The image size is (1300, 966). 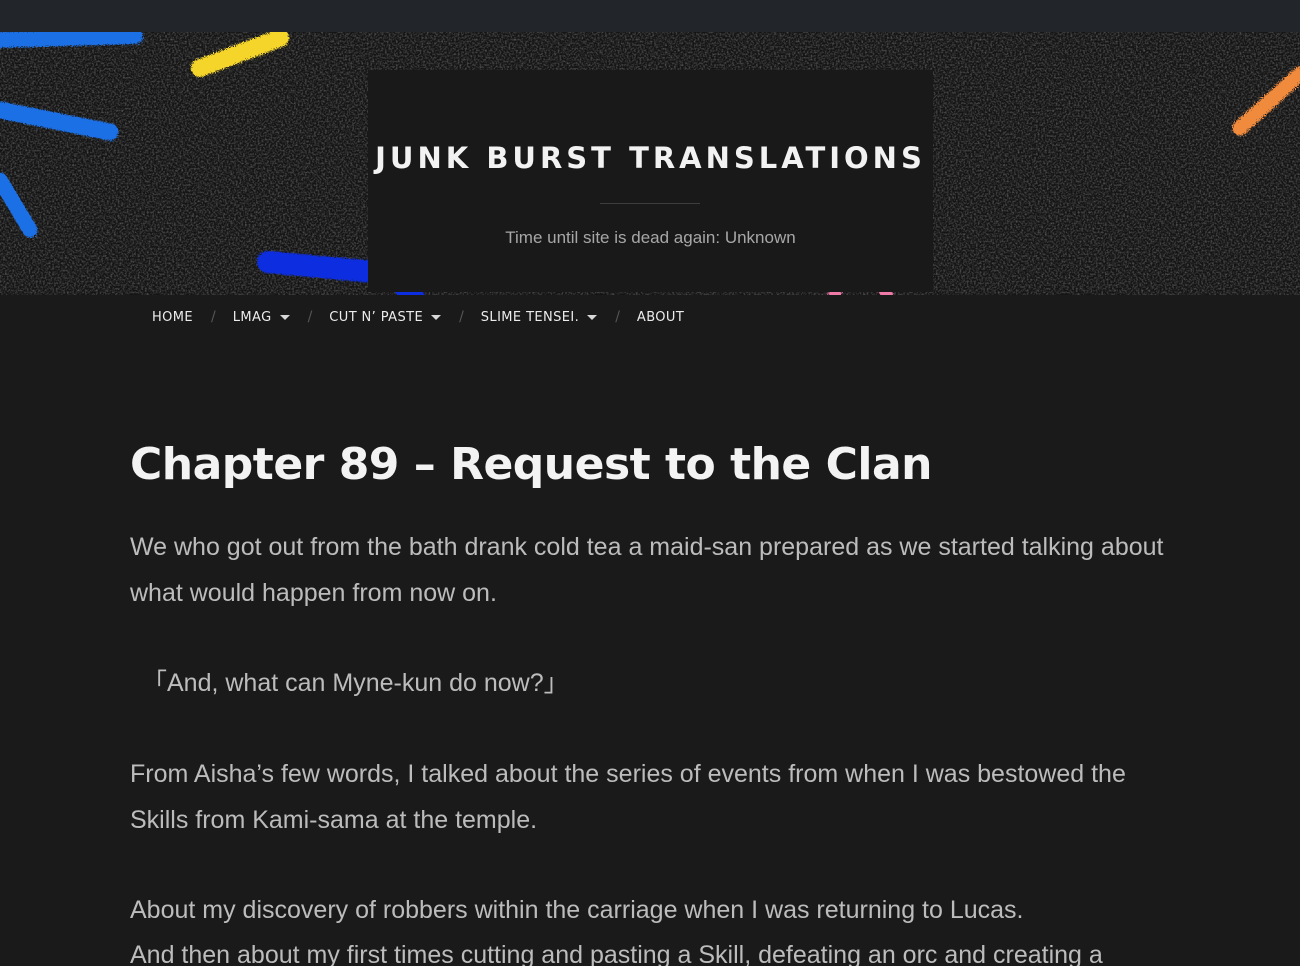 I want to click on nav-item-label: LMAG, so click(x=252, y=317).